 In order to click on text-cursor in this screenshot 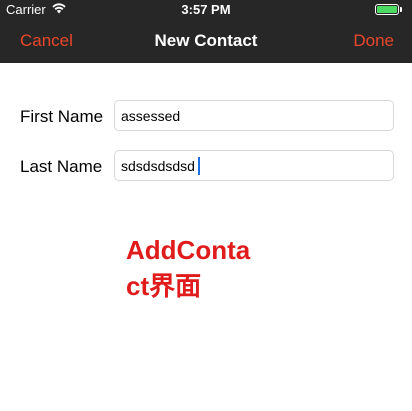, I will do `click(199, 166)`.